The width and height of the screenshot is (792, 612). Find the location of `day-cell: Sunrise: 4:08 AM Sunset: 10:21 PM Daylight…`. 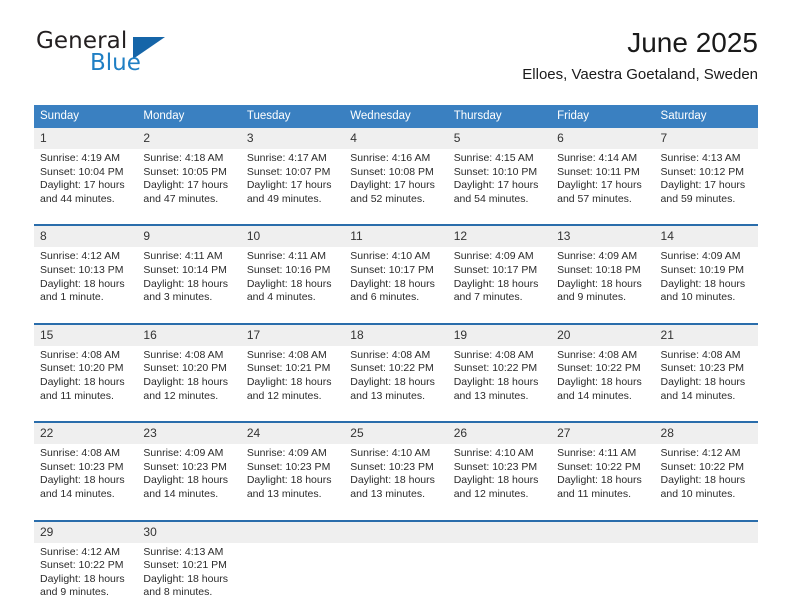

day-cell: Sunrise: 4:08 AM Sunset: 10:21 PM Daylight… is located at coordinates (292, 376).